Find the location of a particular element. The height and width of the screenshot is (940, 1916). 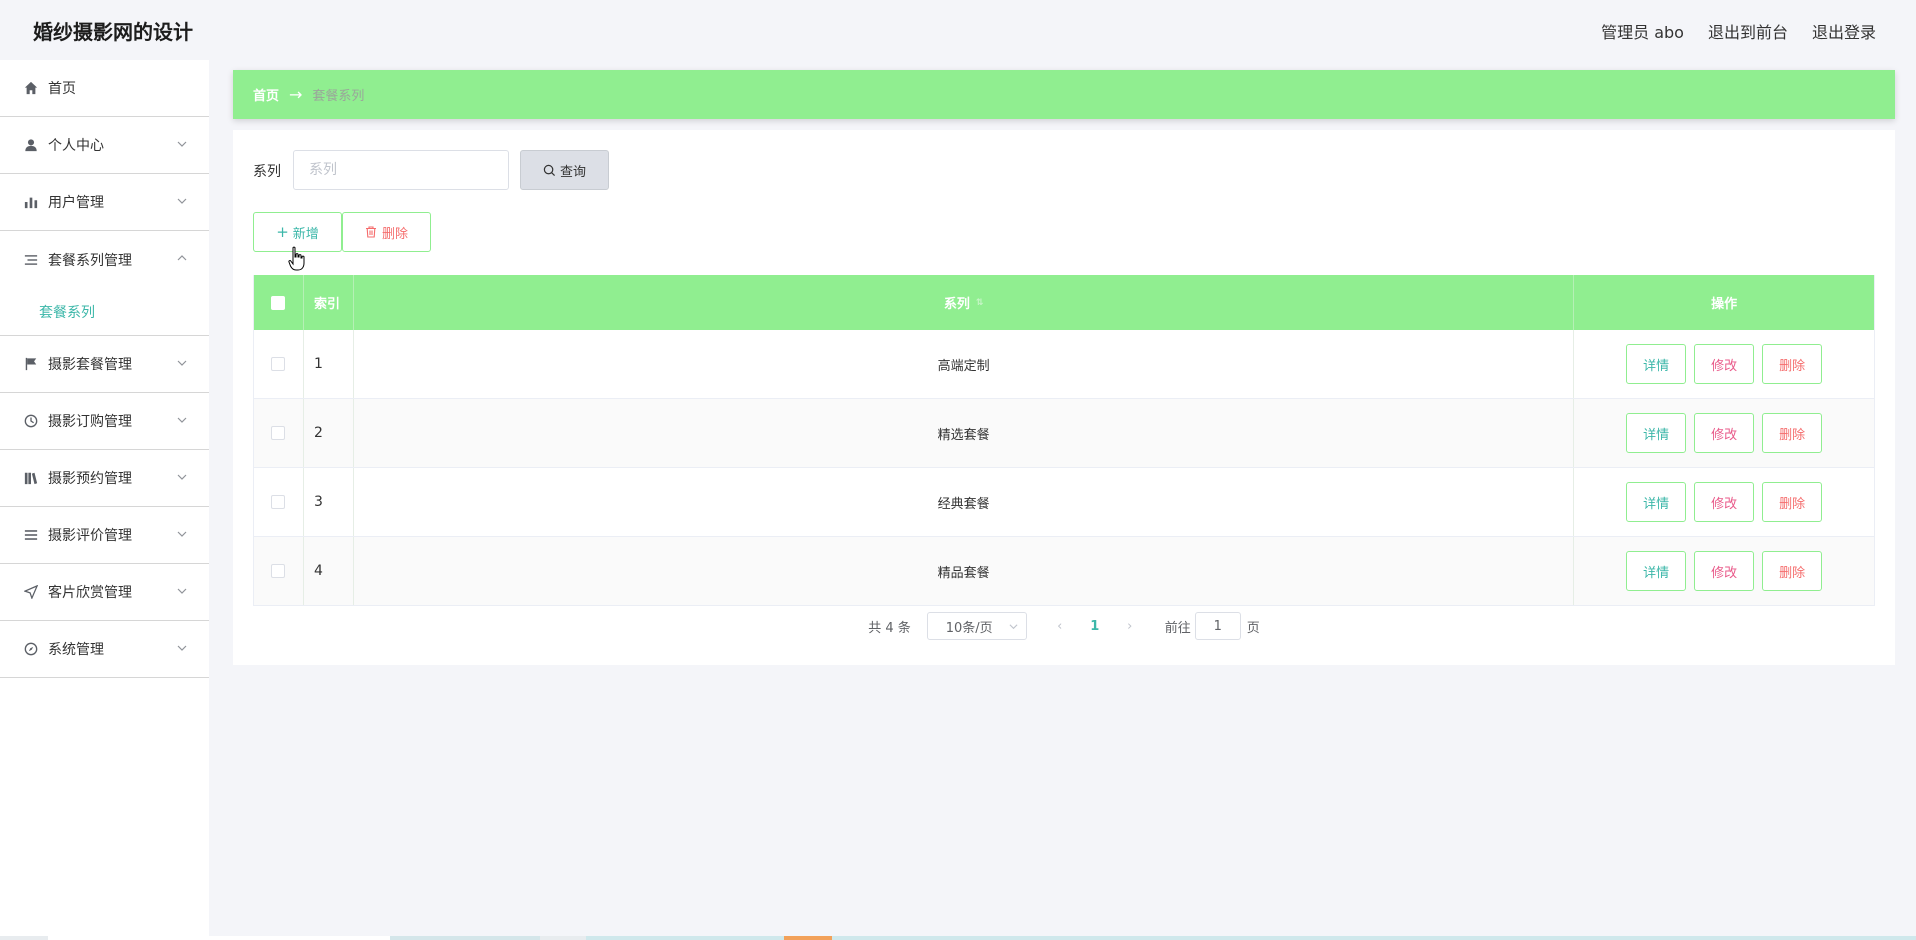

prev-page-icon: ‹ is located at coordinates (1060, 626).